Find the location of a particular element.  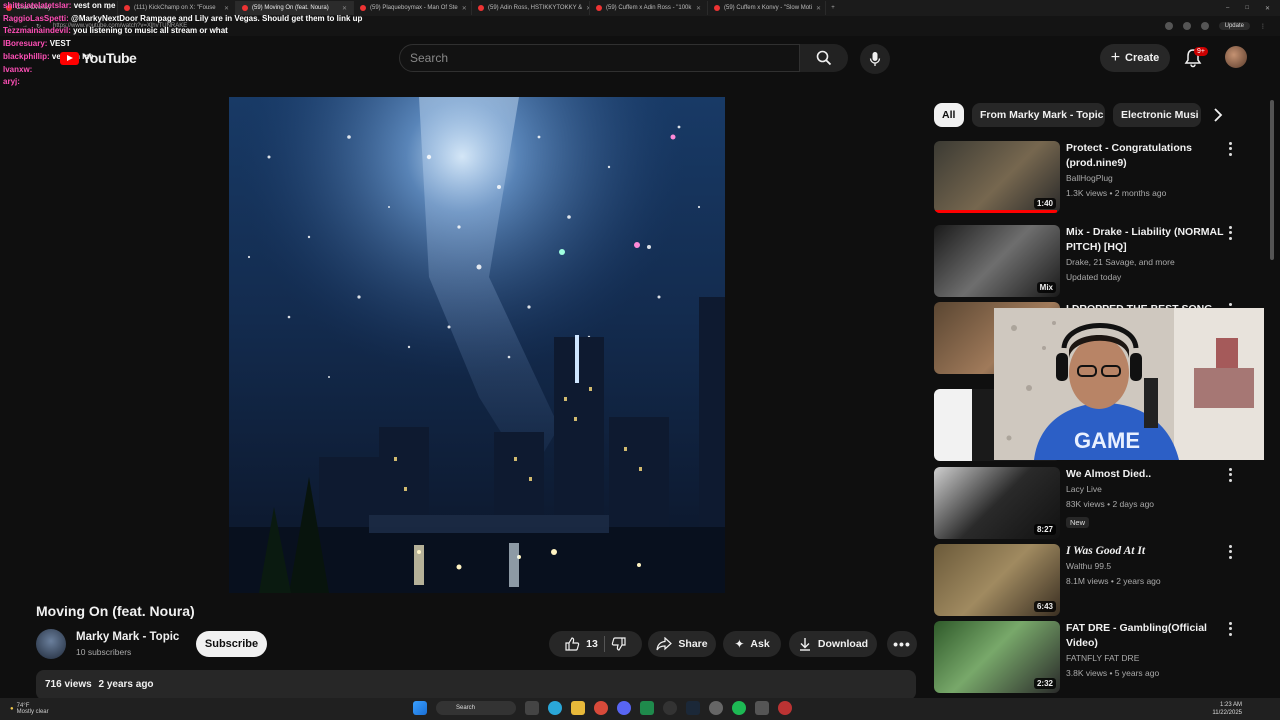

browser-tab: (59) Cuffem x Konvy - "Slow Moti ✕ is located at coordinates (767, 8).